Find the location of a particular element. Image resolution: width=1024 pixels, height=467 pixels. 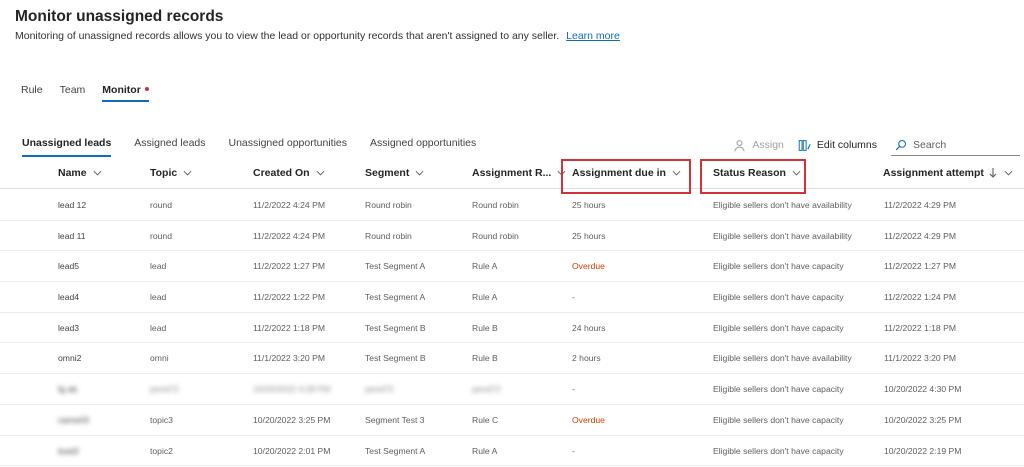

assign-button: Assign is located at coordinates (758, 145).